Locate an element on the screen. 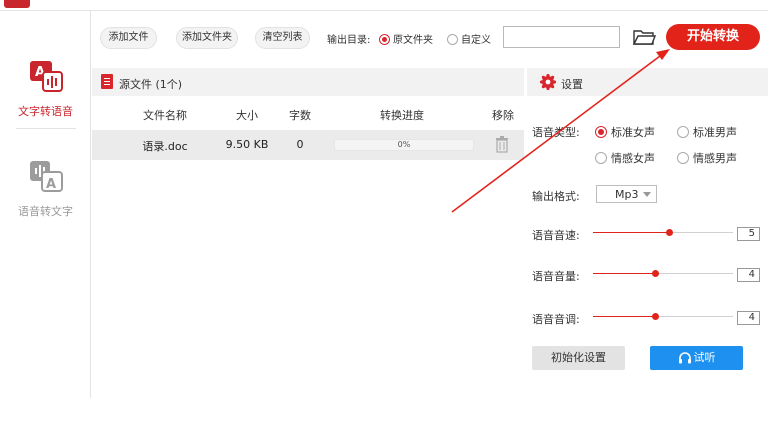 The image size is (768, 428). text-to-speech-icon: A is located at coordinates (46, 76).